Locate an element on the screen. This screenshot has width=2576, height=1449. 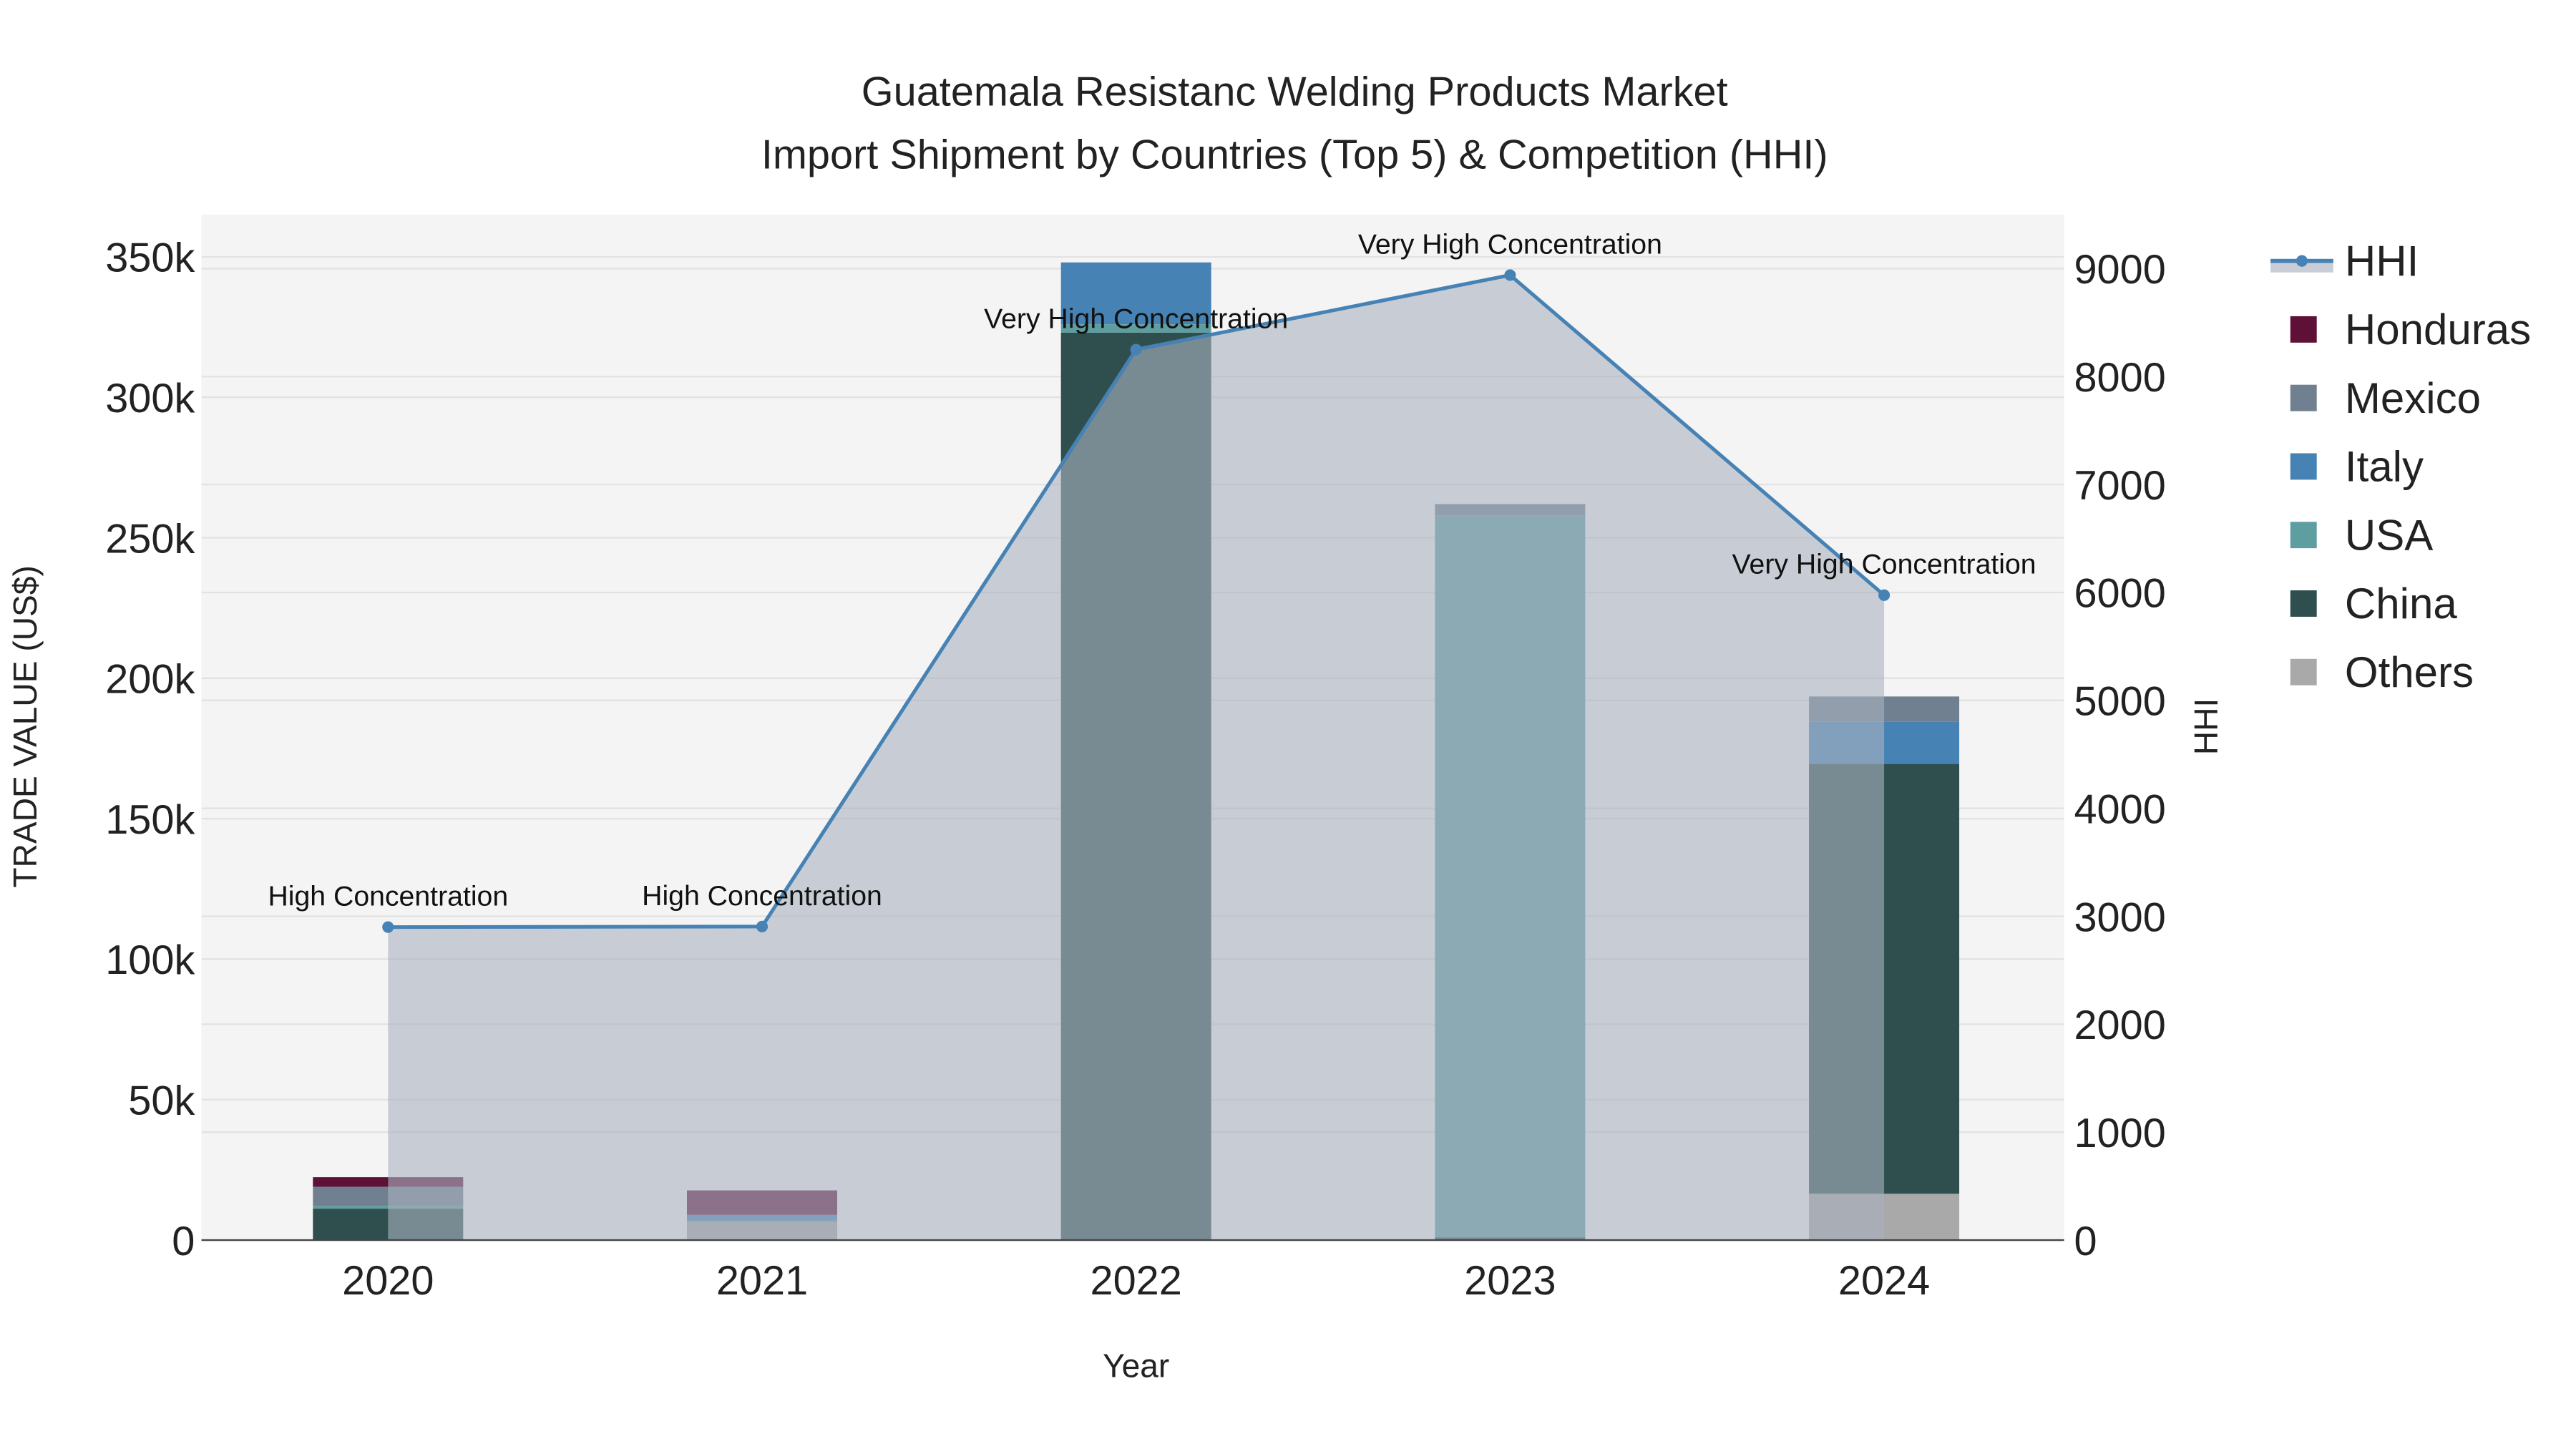
x-tick-label: 2022 is located at coordinates (1136, 1281).